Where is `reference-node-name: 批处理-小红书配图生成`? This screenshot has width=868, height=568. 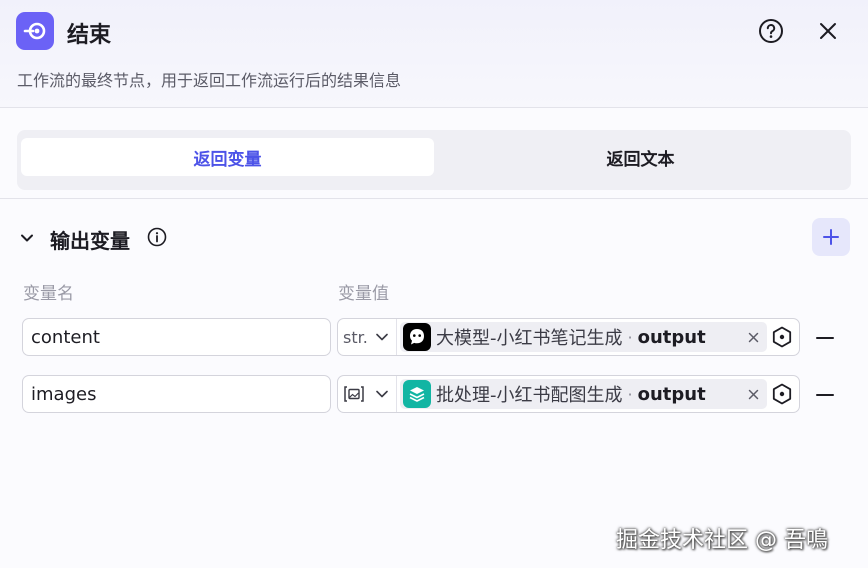
reference-node-name: 批处理-小红书配图生成 is located at coordinates (529, 395).